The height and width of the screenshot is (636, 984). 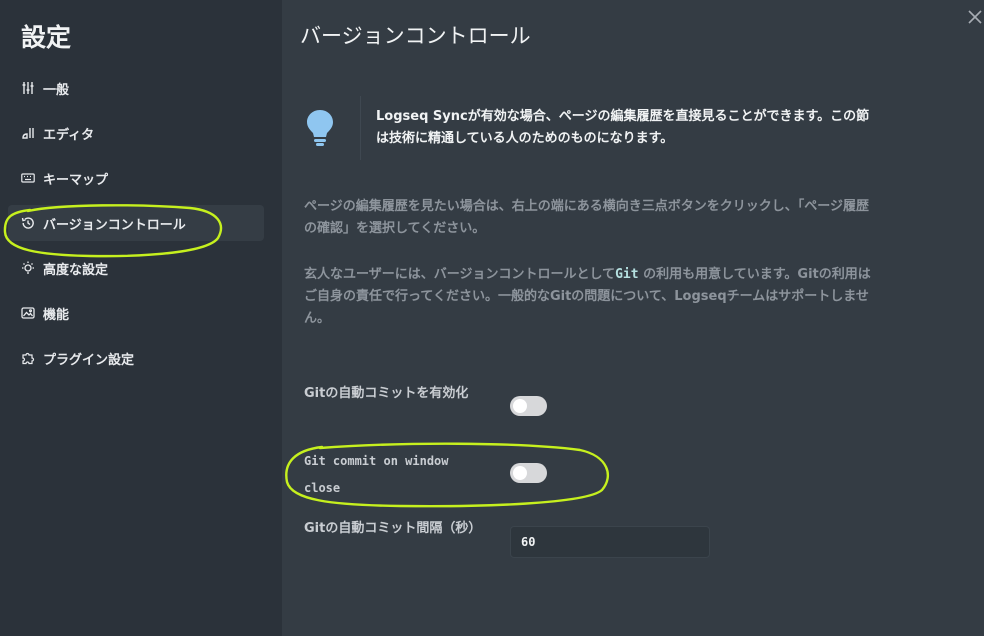 What do you see at coordinates (320, 128) in the screenshot?
I see `lightbulb-icon` at bounding box center [320, 128].